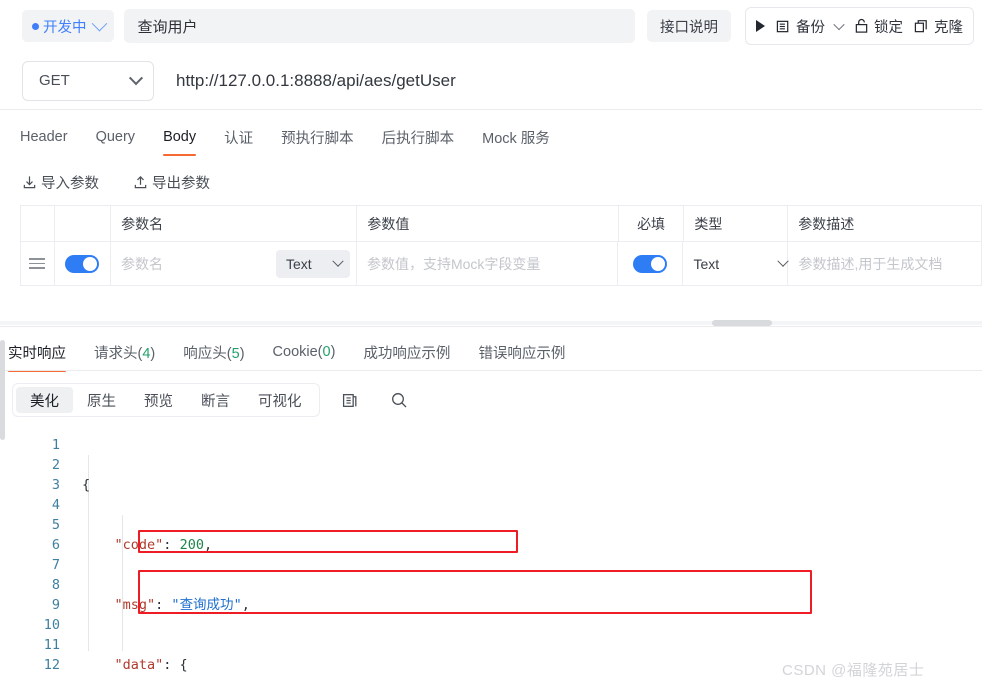 This screenshot has width=982, height=691. I want to click on tab-success-example: 成功响应示例, so click(406, 352).